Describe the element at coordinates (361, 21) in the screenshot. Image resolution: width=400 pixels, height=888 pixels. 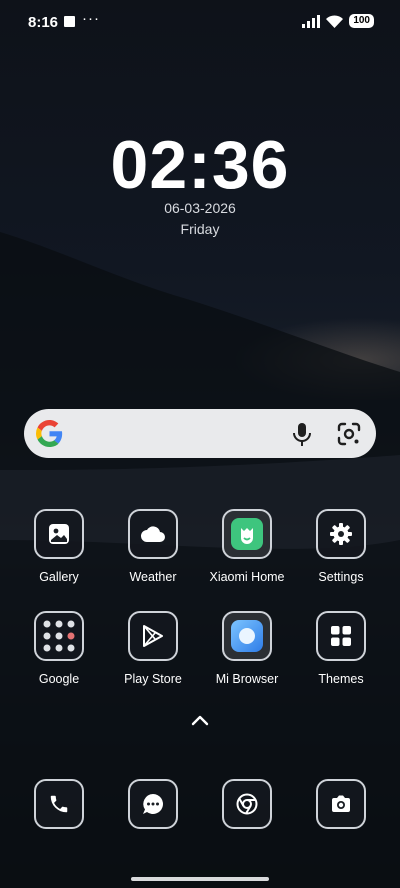
I see `battery-icon: 100` at that location.